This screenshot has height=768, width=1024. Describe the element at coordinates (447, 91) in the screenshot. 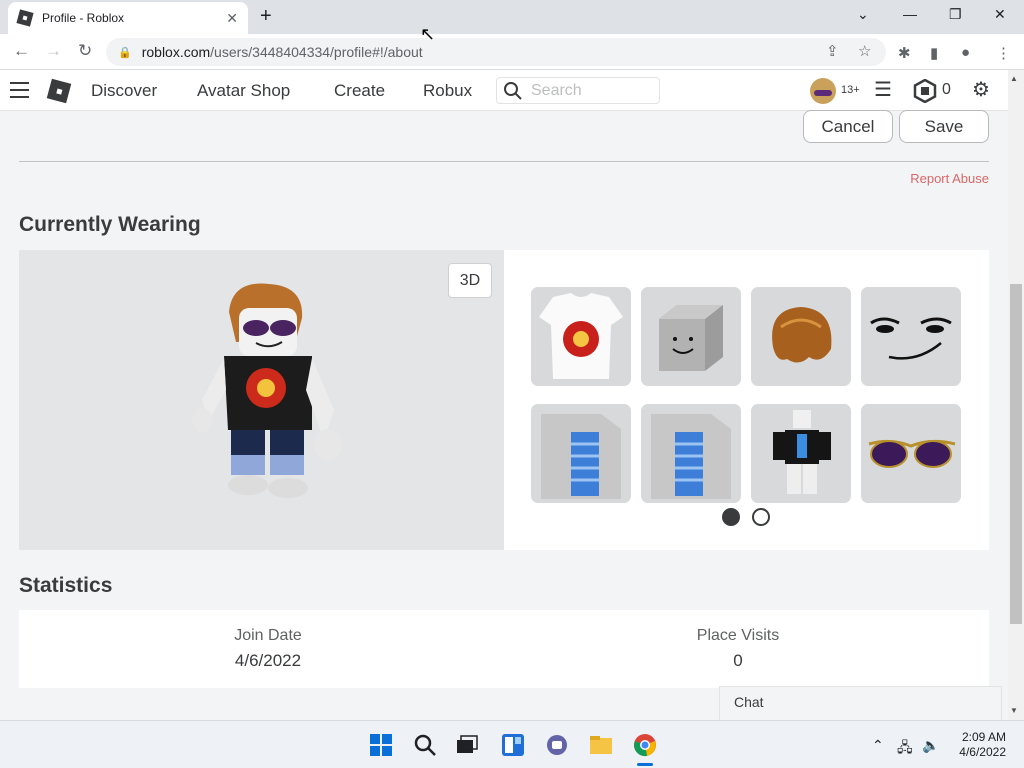

I see `nav-robux: Robux` at that location.